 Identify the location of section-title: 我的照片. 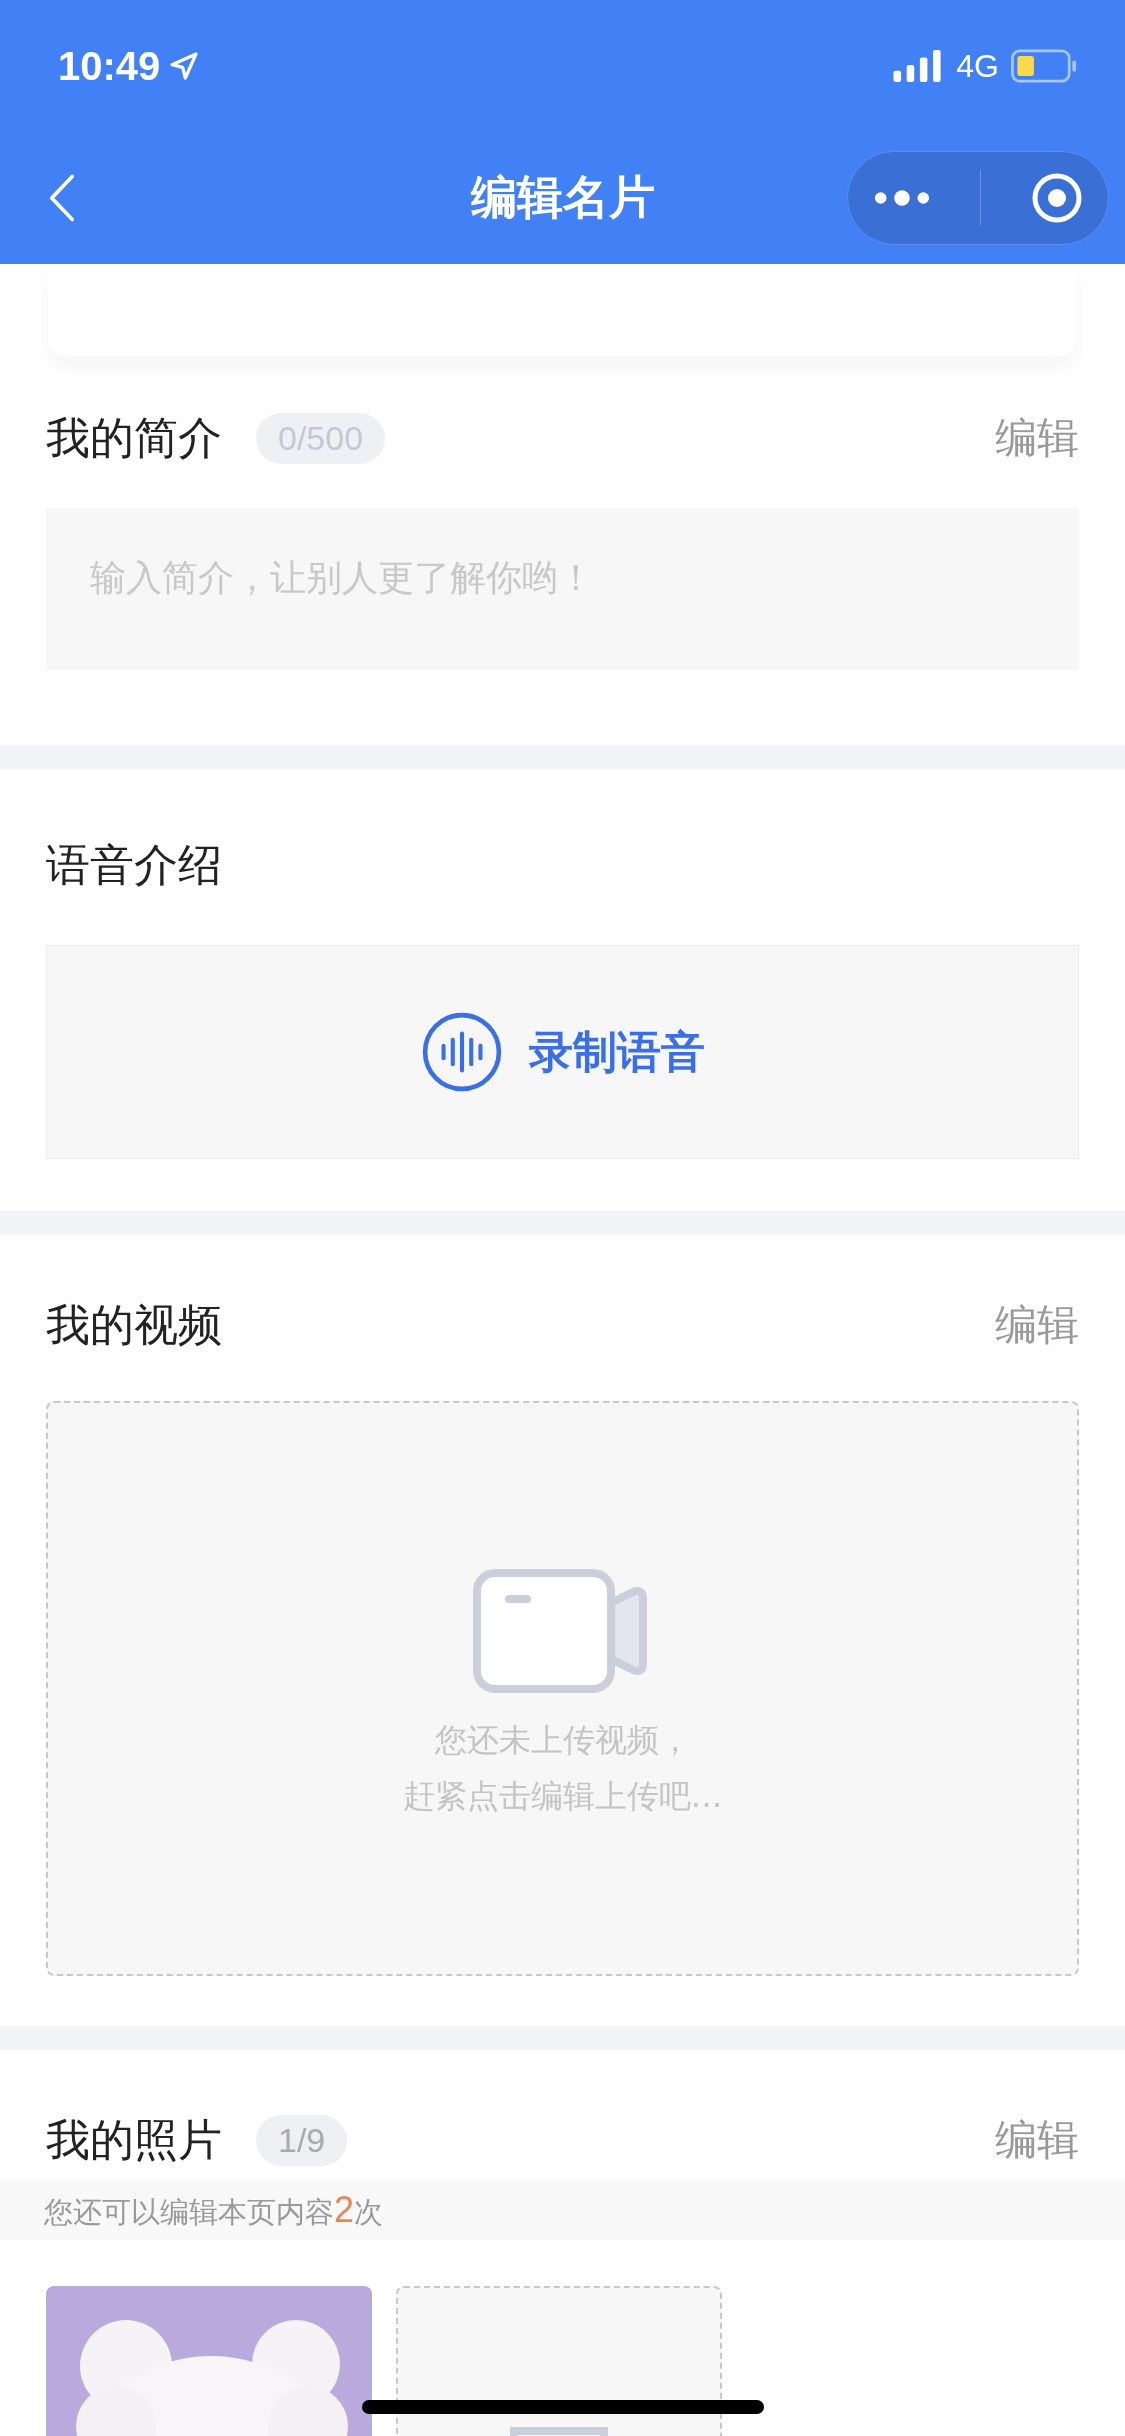
(134, 2139).